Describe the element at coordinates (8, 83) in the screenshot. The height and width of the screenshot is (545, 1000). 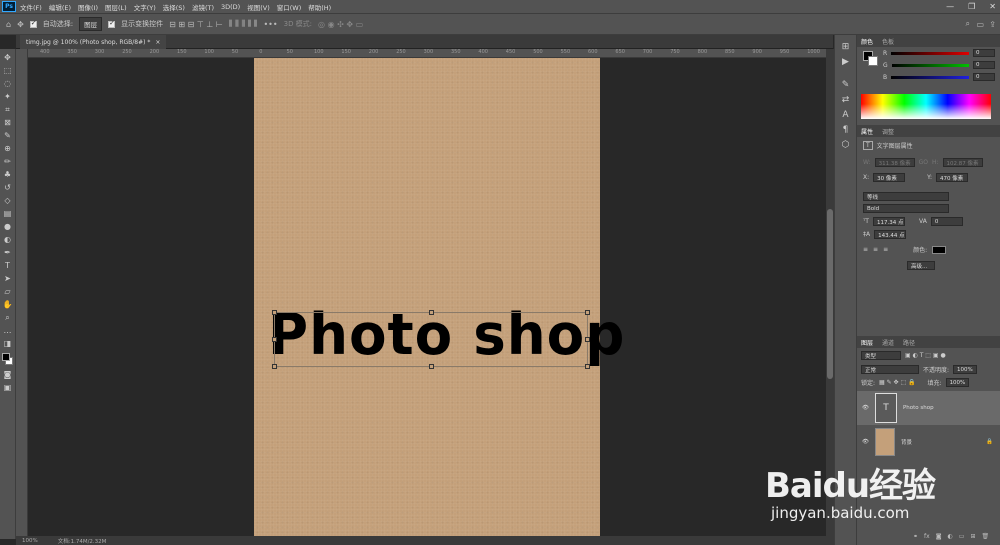
I see `lasso-tool-icon: ◌` at that location.